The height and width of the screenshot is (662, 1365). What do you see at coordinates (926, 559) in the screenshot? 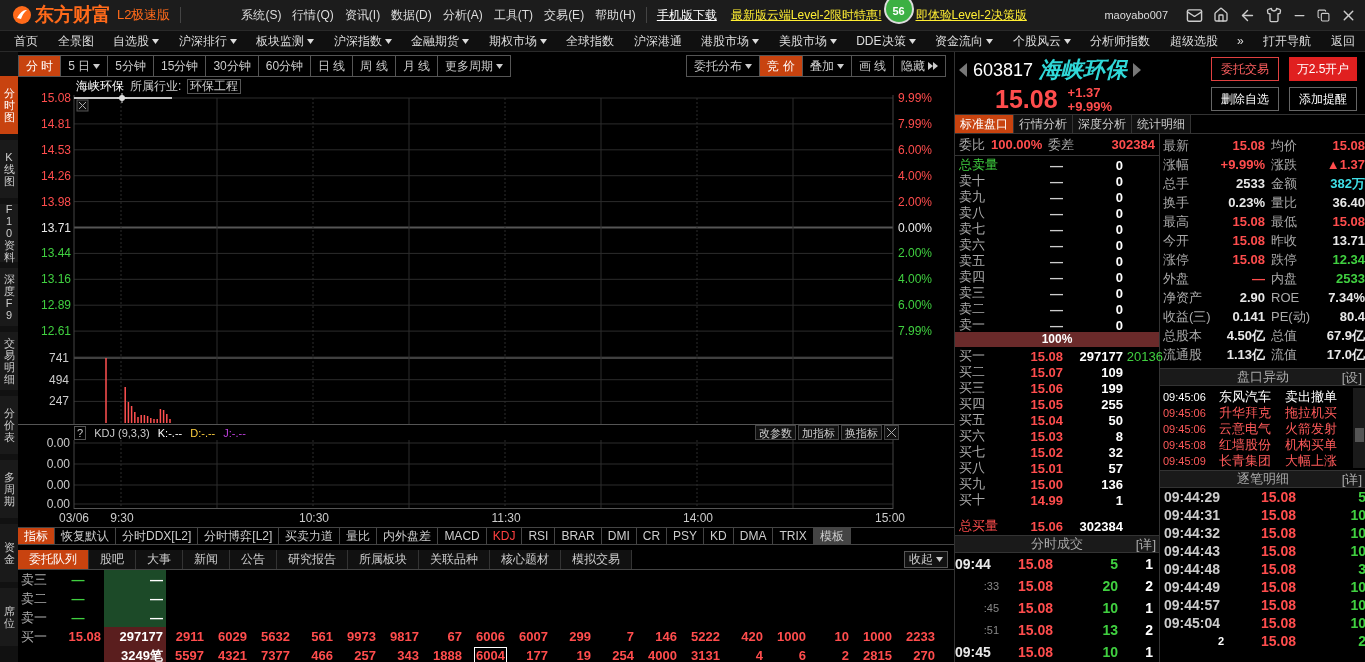
I see `collapse-button: 收起` at bounding box center [926, 559].